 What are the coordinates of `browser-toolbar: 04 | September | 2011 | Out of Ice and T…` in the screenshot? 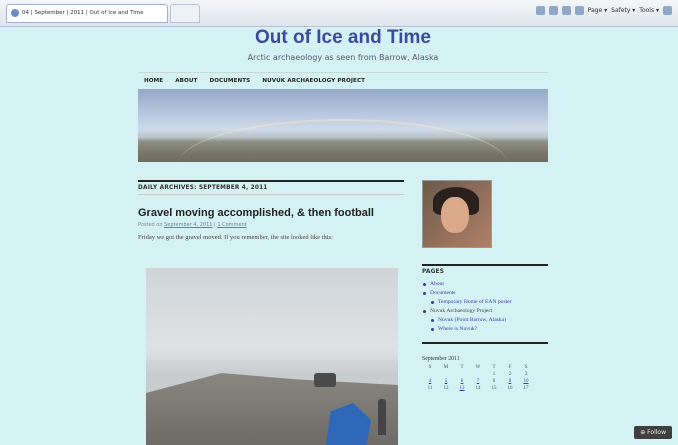 It's located at (339, 13).